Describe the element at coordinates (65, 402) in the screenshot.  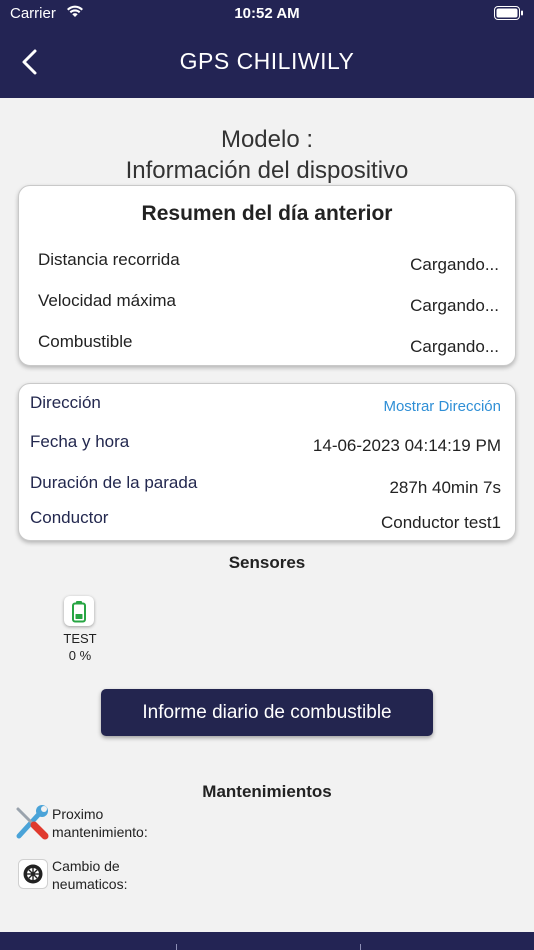
I see `address-label: Dirección` at that location.